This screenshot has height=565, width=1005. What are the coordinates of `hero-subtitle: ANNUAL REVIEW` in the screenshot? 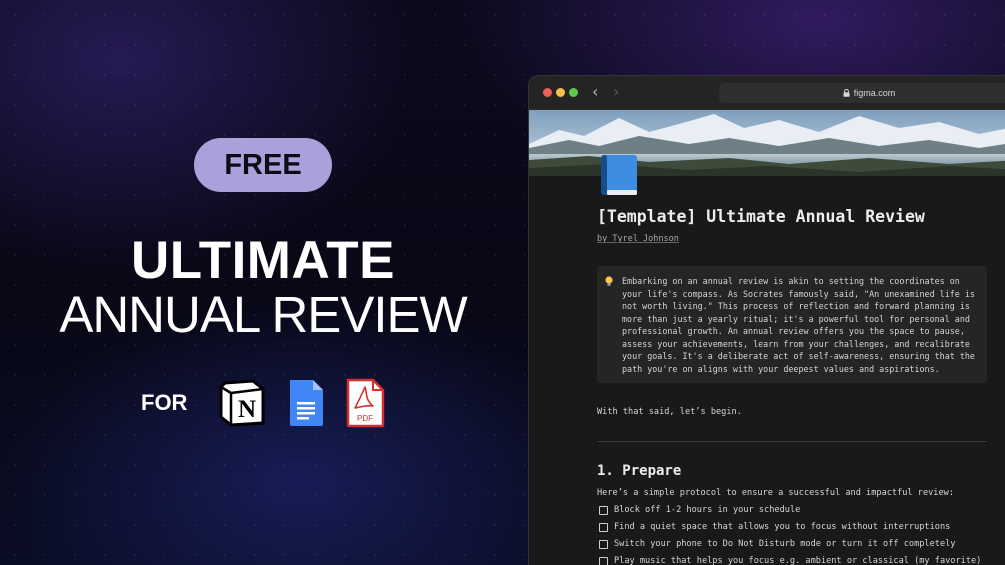 It's located at (263, 314).